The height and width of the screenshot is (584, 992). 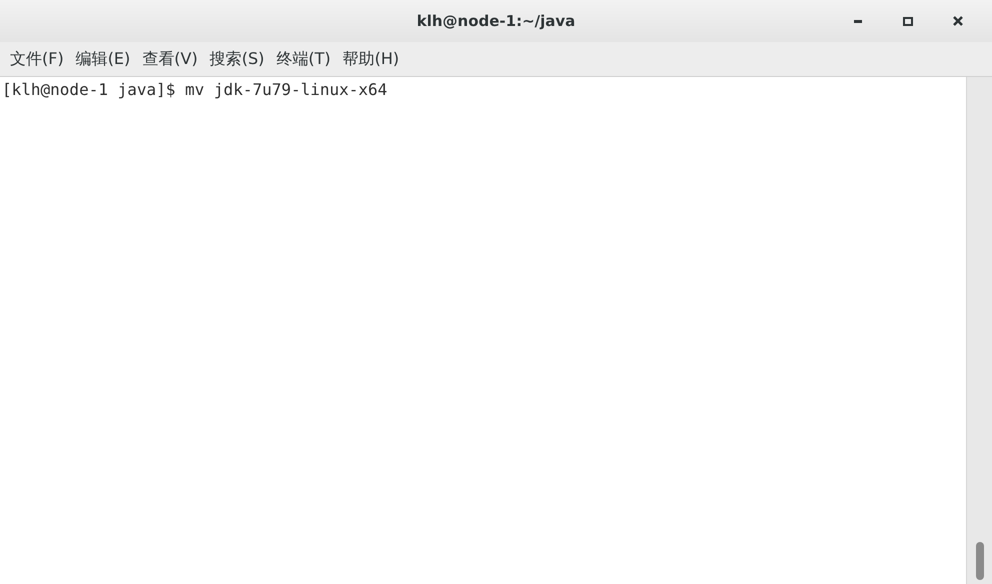 I want to click on menu-item: 终端(T), so click(x=303, y=59).